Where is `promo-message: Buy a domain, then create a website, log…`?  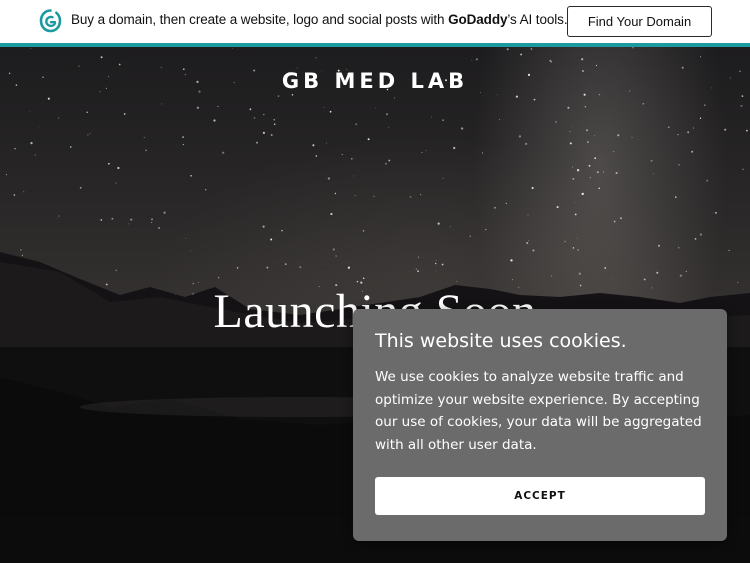
promo-message: Buy a domain, then create a website, log… is located at coordinates (319, 19).